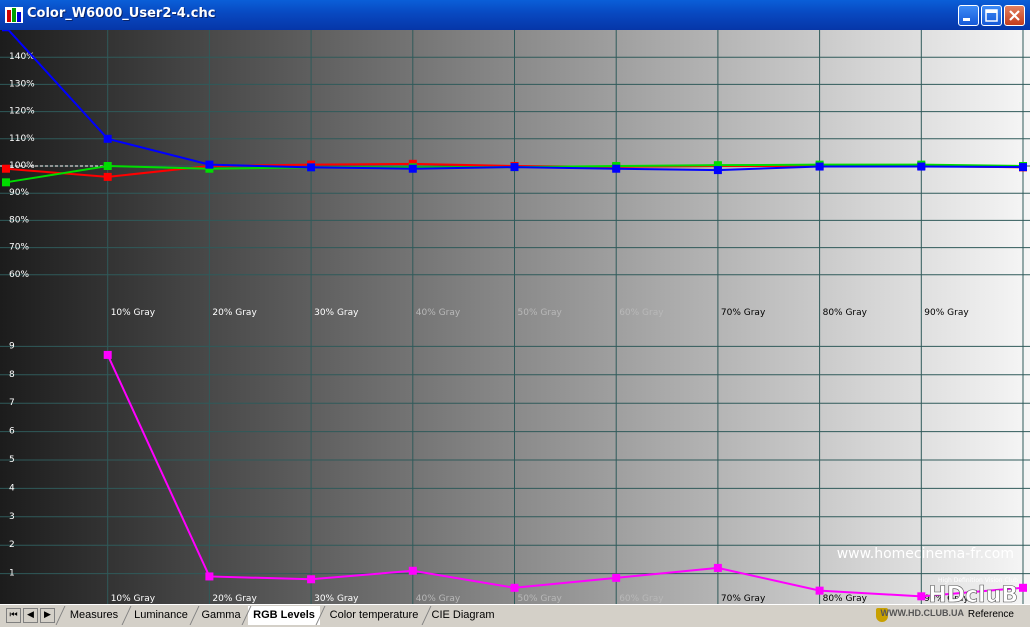 This screenshot has height=627, width=1030. I want to click on tab-measures: Measures, so click(94, 615).